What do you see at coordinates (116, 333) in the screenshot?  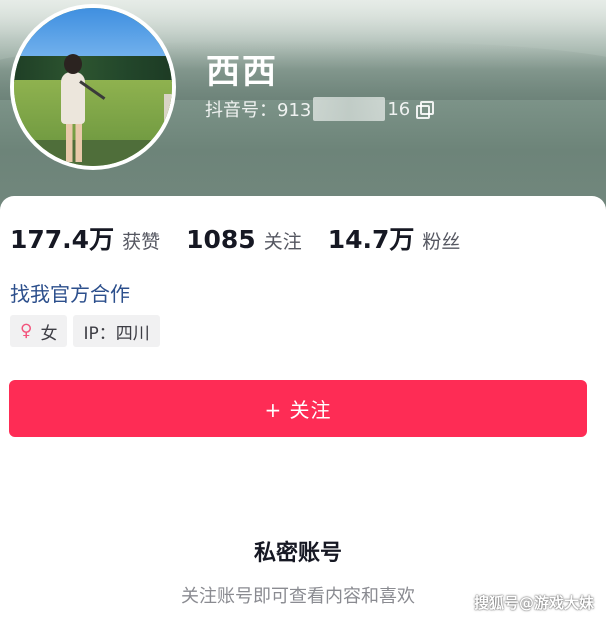 I see `ip-label: IP：四川` at bounding box center [116, 333].